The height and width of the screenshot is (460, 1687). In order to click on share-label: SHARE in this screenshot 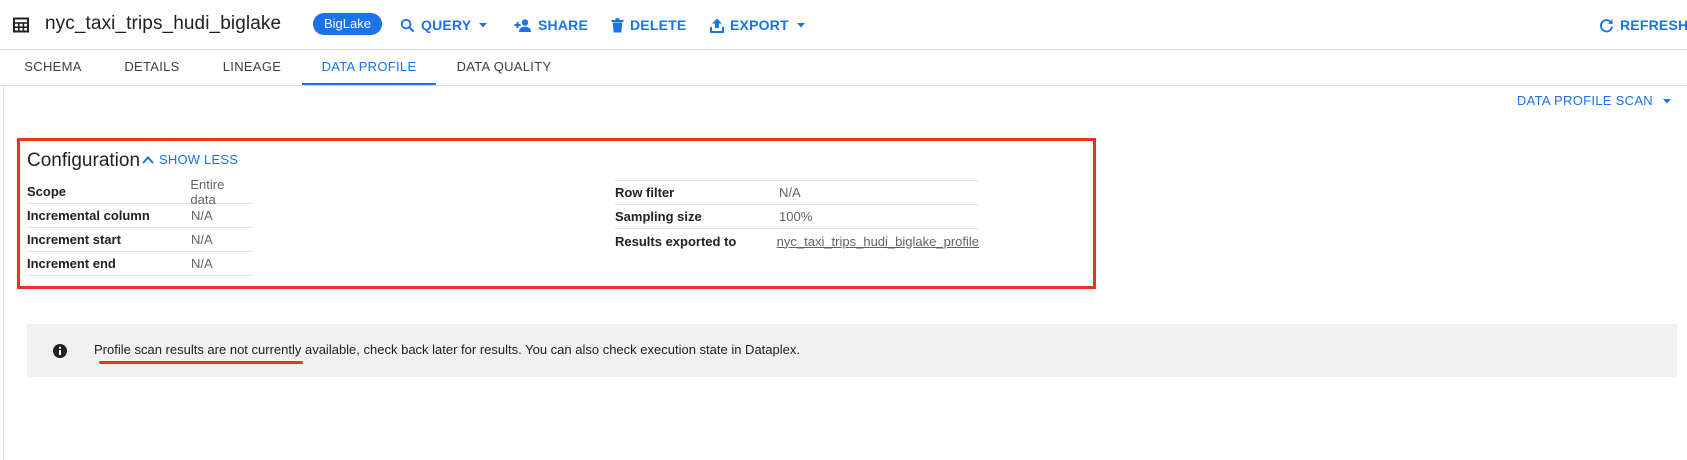, I will do `click(563, 25)`.